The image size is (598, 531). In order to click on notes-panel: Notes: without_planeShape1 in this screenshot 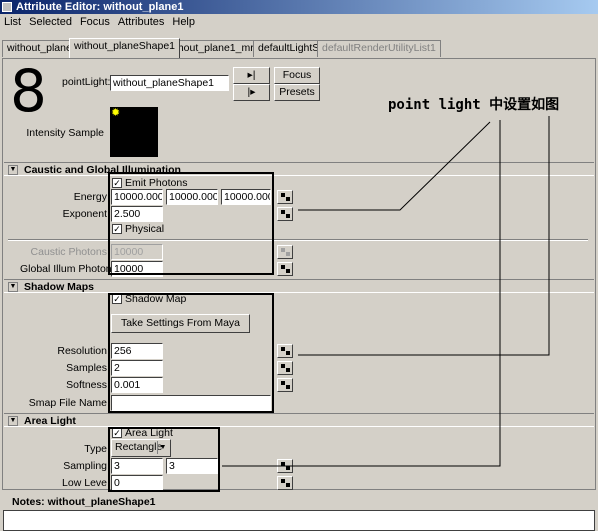, I will do `click(299, 512)`.